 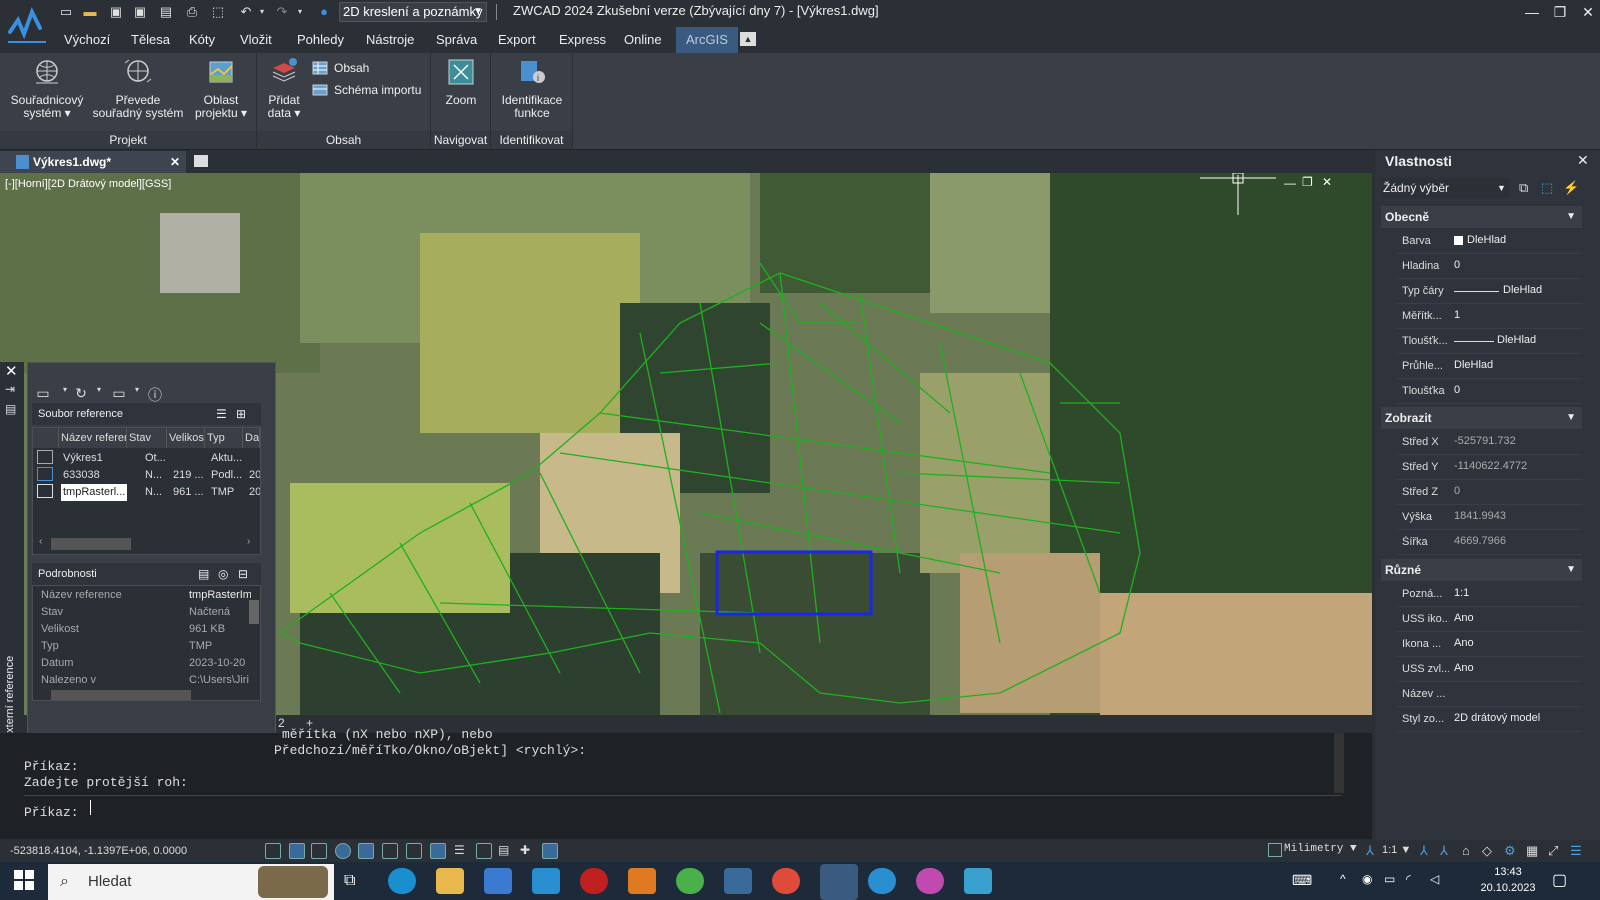 I want to click on vertical-scrollbar, so click(x=254, y=612).